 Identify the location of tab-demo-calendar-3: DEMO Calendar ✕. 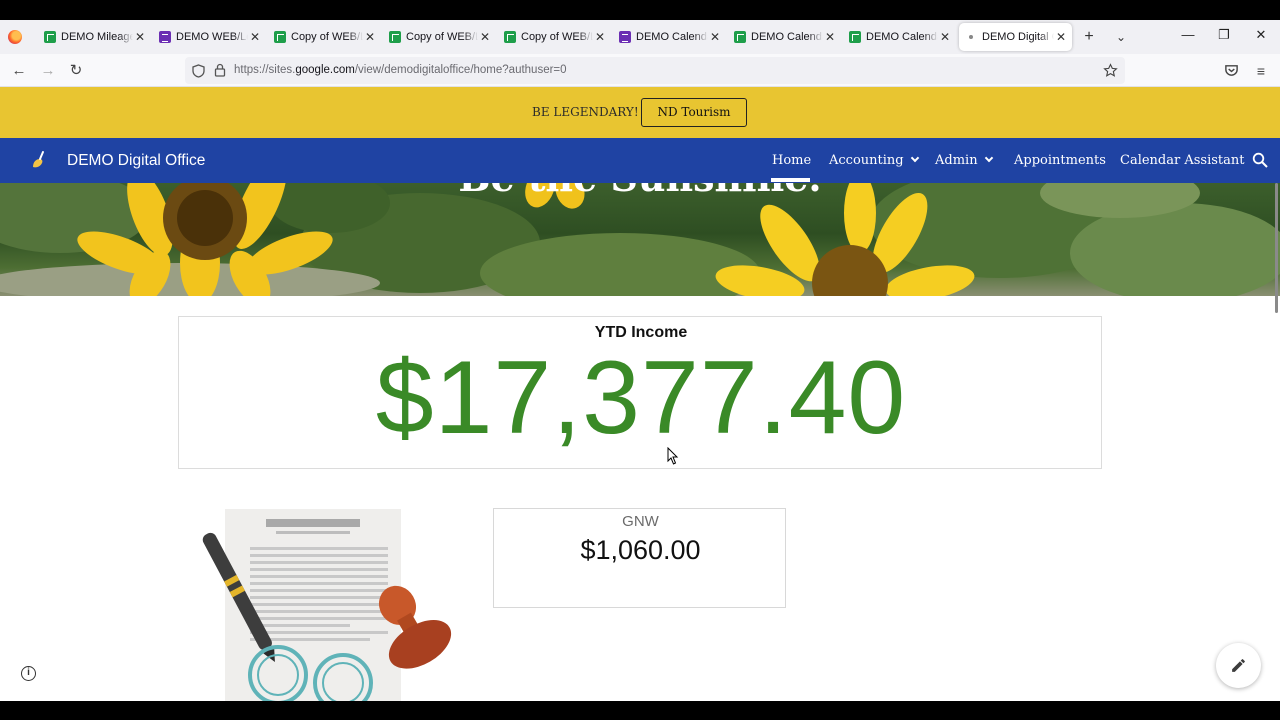
(899, 37).